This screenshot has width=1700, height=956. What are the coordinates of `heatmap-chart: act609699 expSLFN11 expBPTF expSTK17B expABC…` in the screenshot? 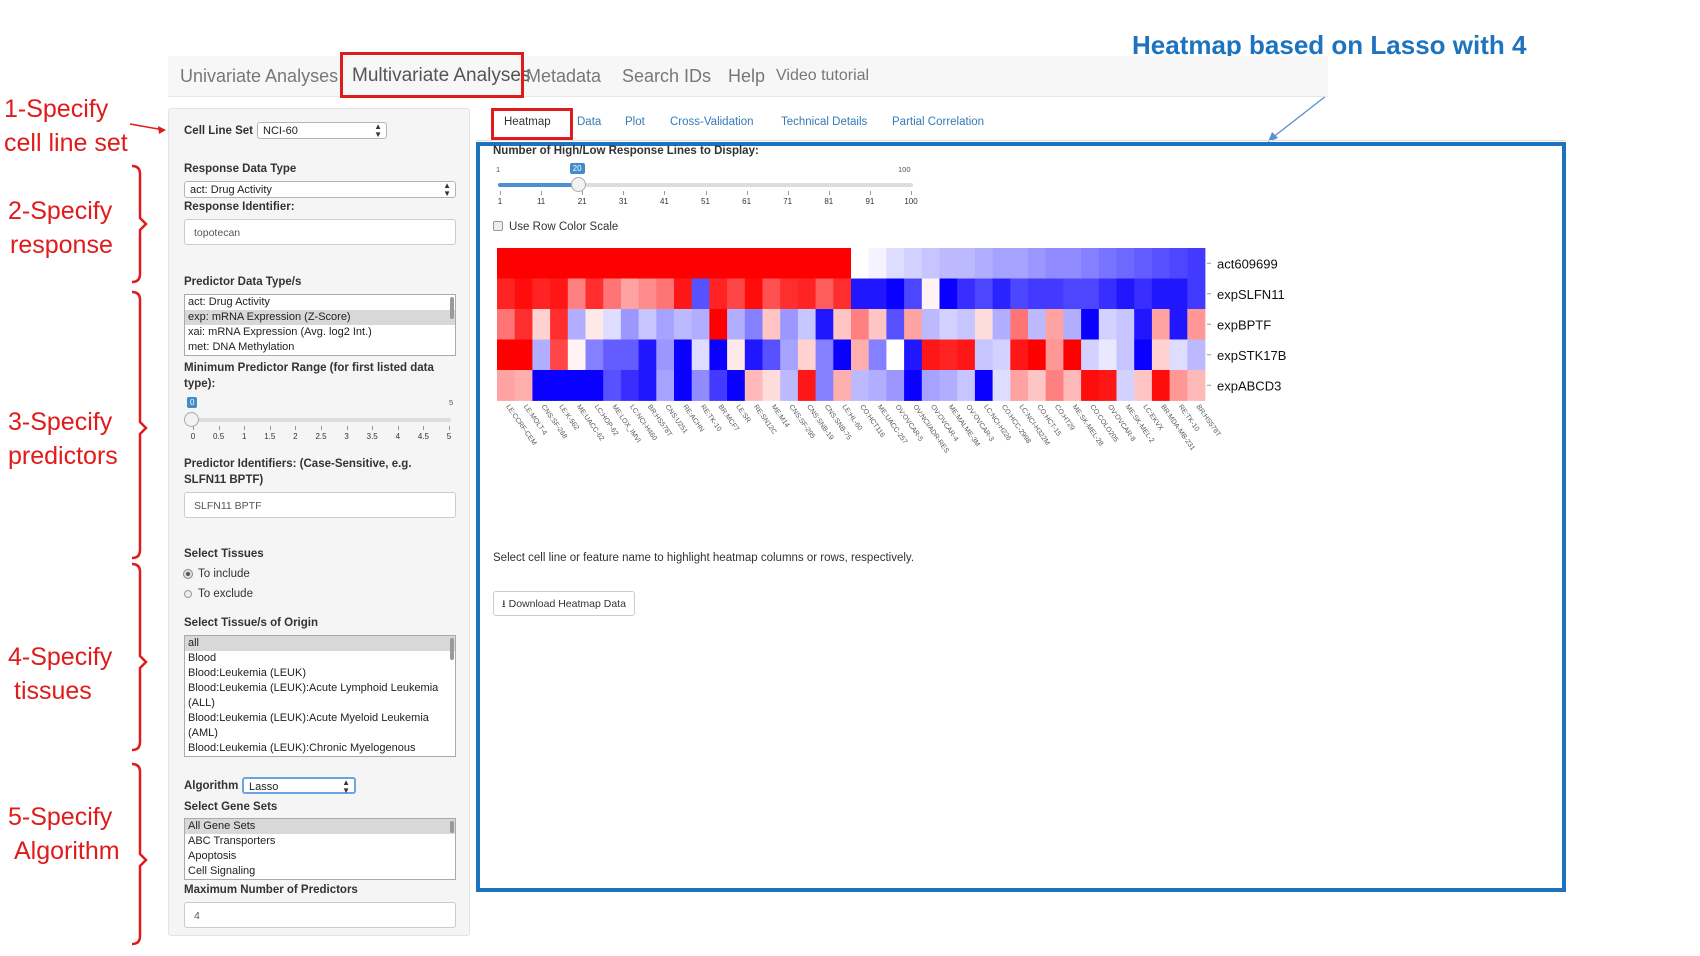 It's located at (890, 360).